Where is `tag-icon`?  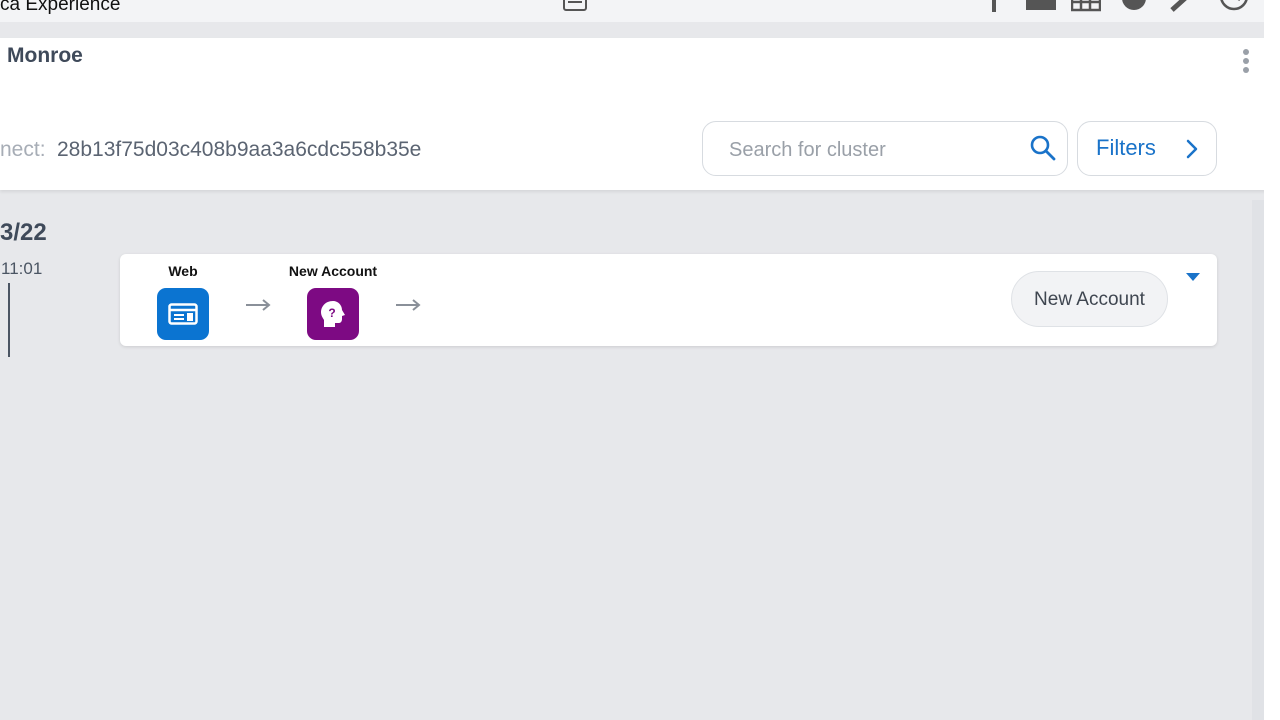 tag-icon is located at coordinates (1134, 6).